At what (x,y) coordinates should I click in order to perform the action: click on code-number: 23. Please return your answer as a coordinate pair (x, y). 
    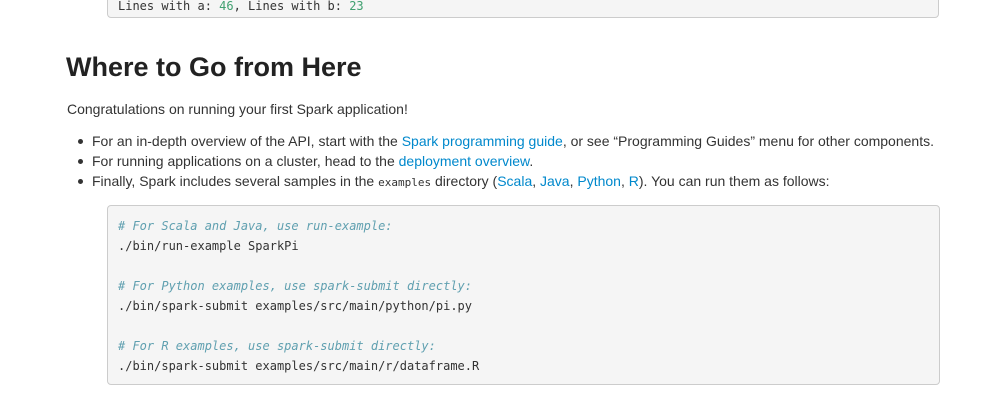
    Looking at the image, I should click on (356, 6).